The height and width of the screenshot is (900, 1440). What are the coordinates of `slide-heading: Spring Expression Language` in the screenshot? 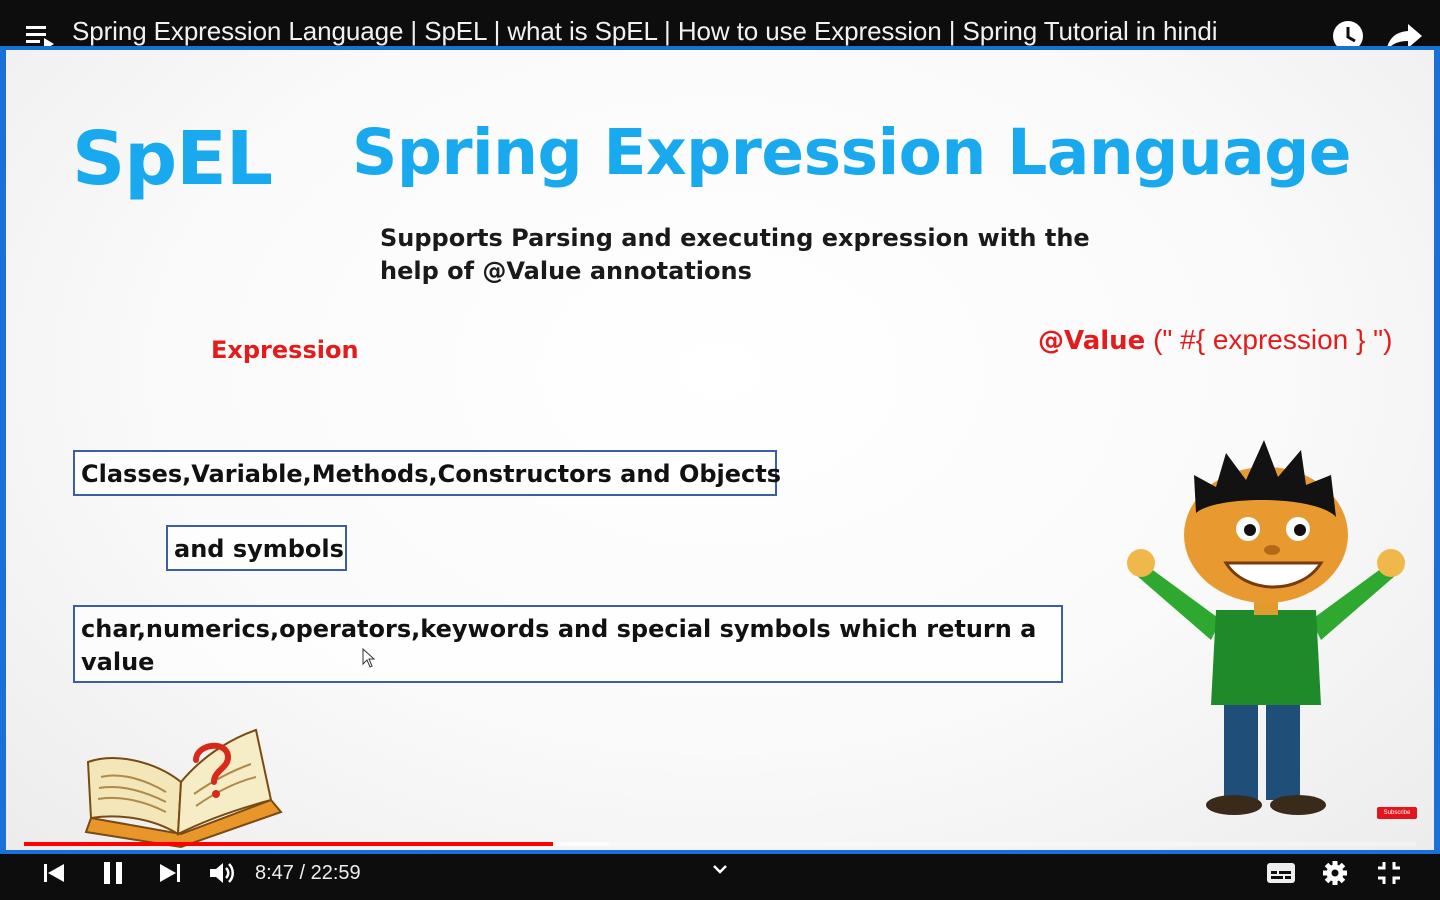 It's located at (852, 152).